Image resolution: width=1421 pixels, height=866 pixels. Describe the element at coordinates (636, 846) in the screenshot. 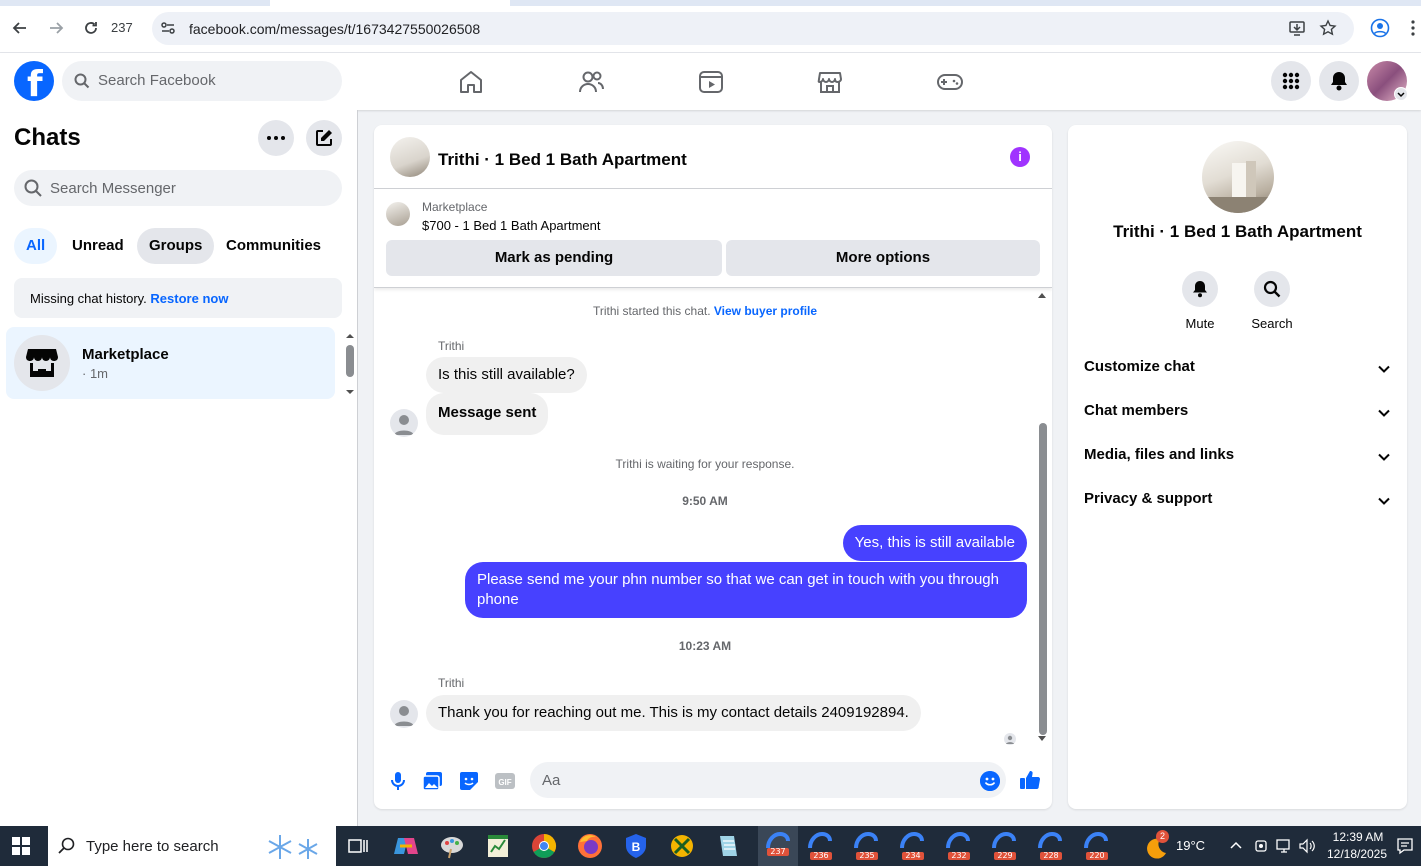

I see `security-app-icon: B` at that location.